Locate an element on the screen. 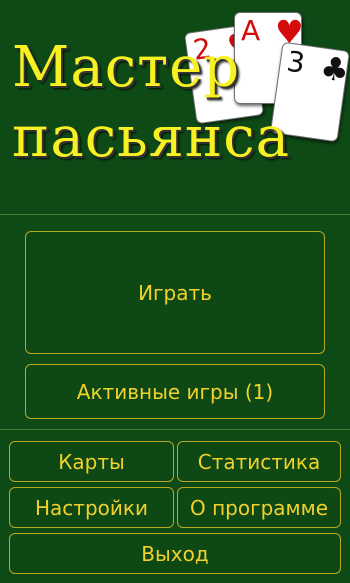 The width and height of the screenshot is (350, 583). divider-bottom is located at coordinates (175, 429).